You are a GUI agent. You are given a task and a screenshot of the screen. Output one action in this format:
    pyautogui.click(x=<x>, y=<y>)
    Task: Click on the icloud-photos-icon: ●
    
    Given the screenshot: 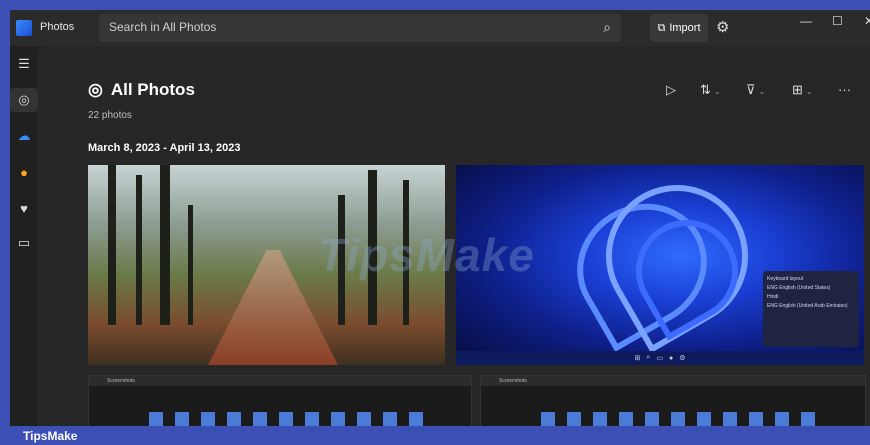 What is the action you would take?
    pyautogui.click(x=24, y=172)
    